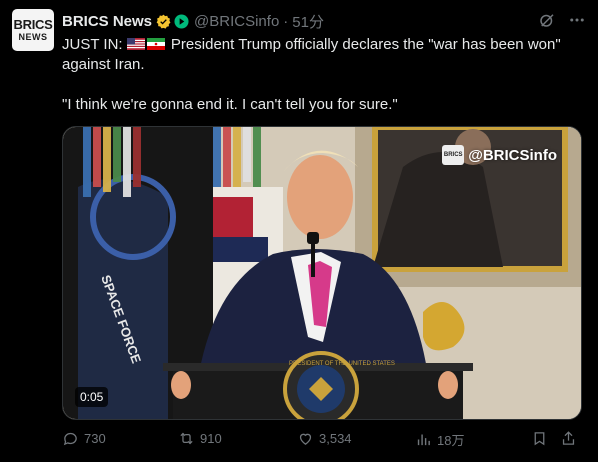 The image size is (598, 462). I want to click on bookmark-icon, so click(539, 439).